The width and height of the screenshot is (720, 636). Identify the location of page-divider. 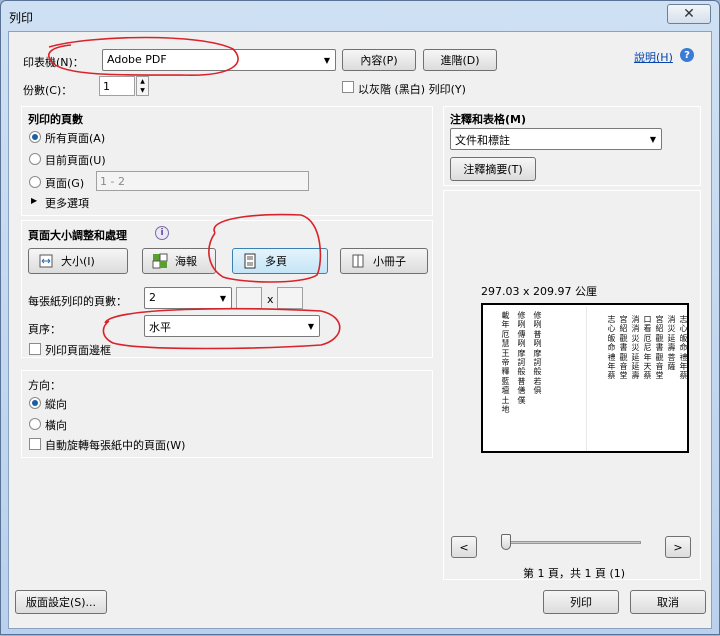
(586, 379).